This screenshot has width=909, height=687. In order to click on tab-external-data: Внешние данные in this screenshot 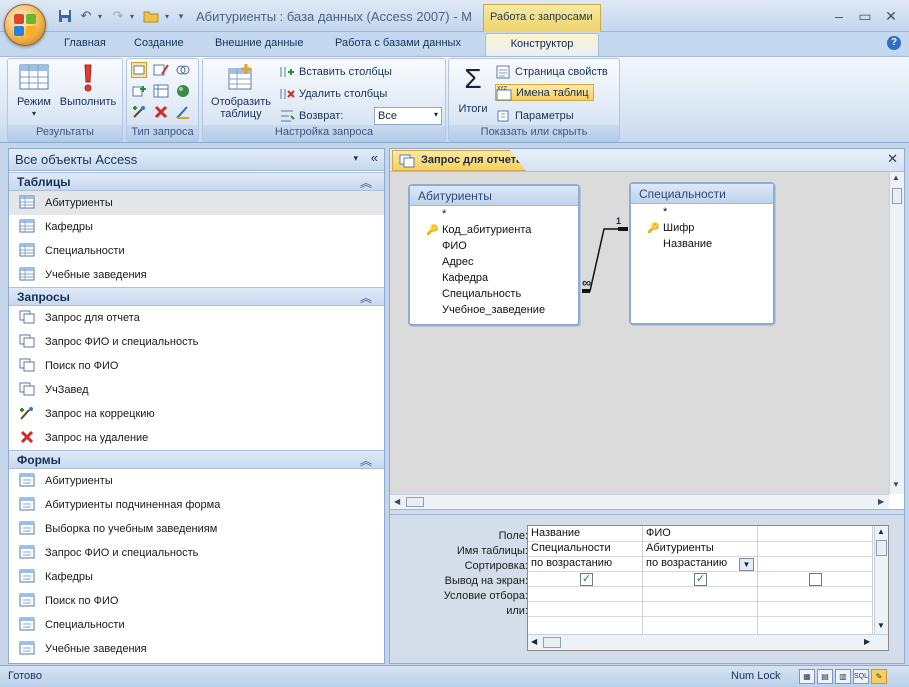, I will do `click(259, 44)`.